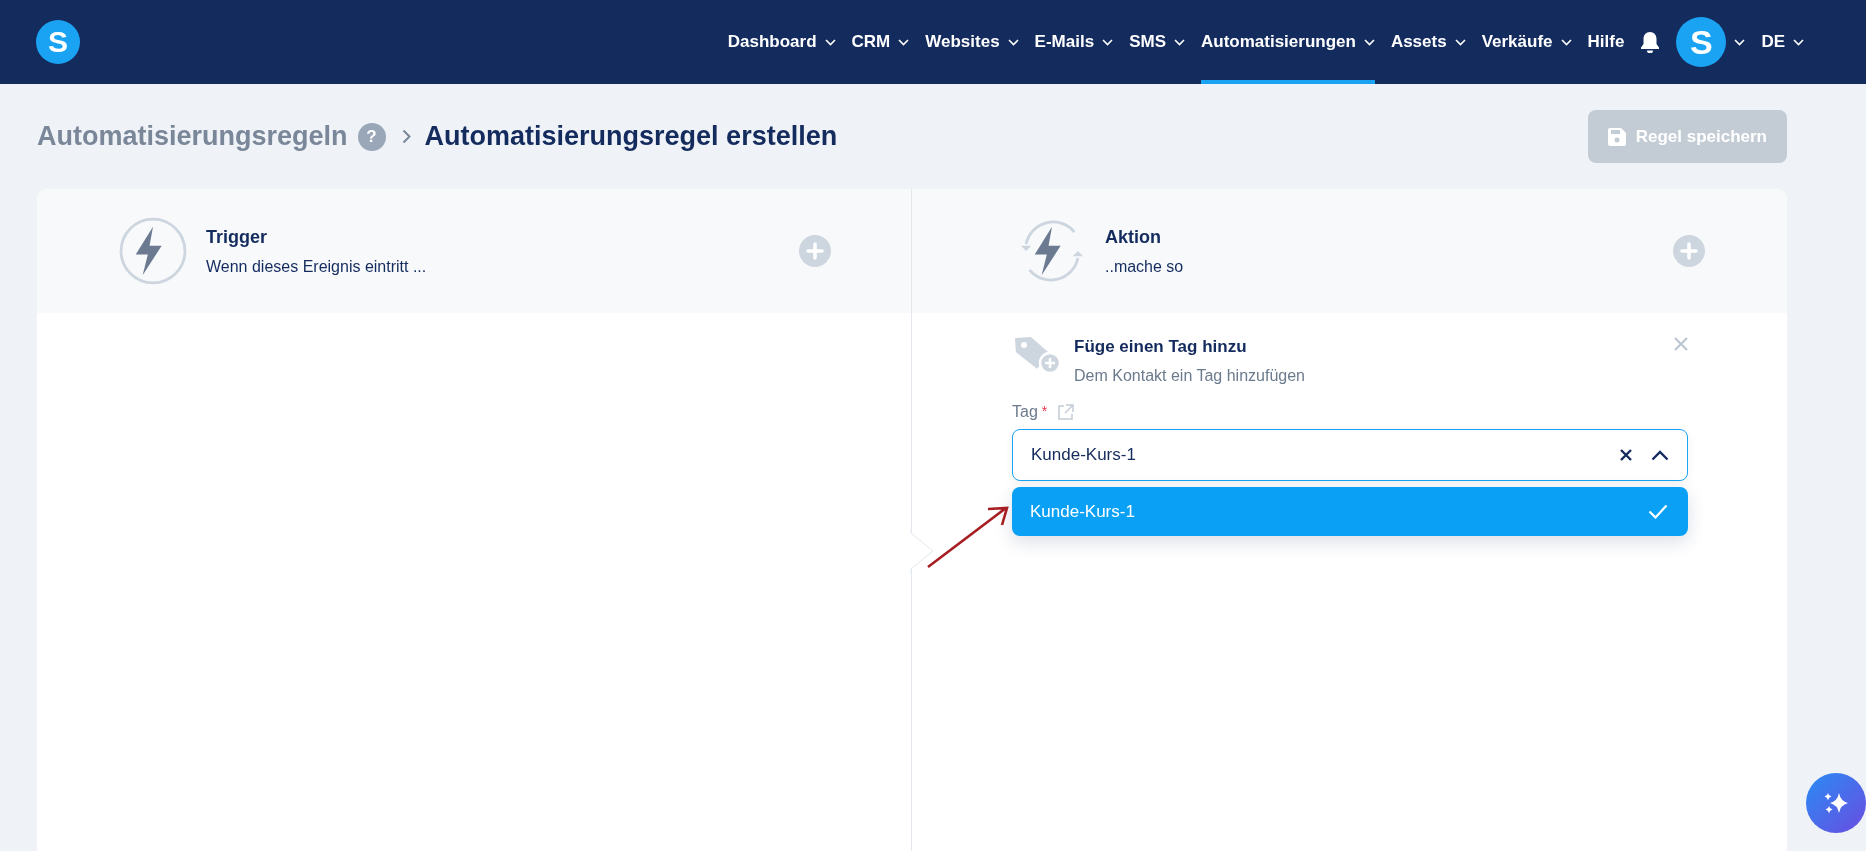 Image resolution: width=1866 pixels, height=851 pixels. What do you see at coordinates (406, 136) in the screenshot?
I see `chevron-right-icon` at bounding box center [406, 136].